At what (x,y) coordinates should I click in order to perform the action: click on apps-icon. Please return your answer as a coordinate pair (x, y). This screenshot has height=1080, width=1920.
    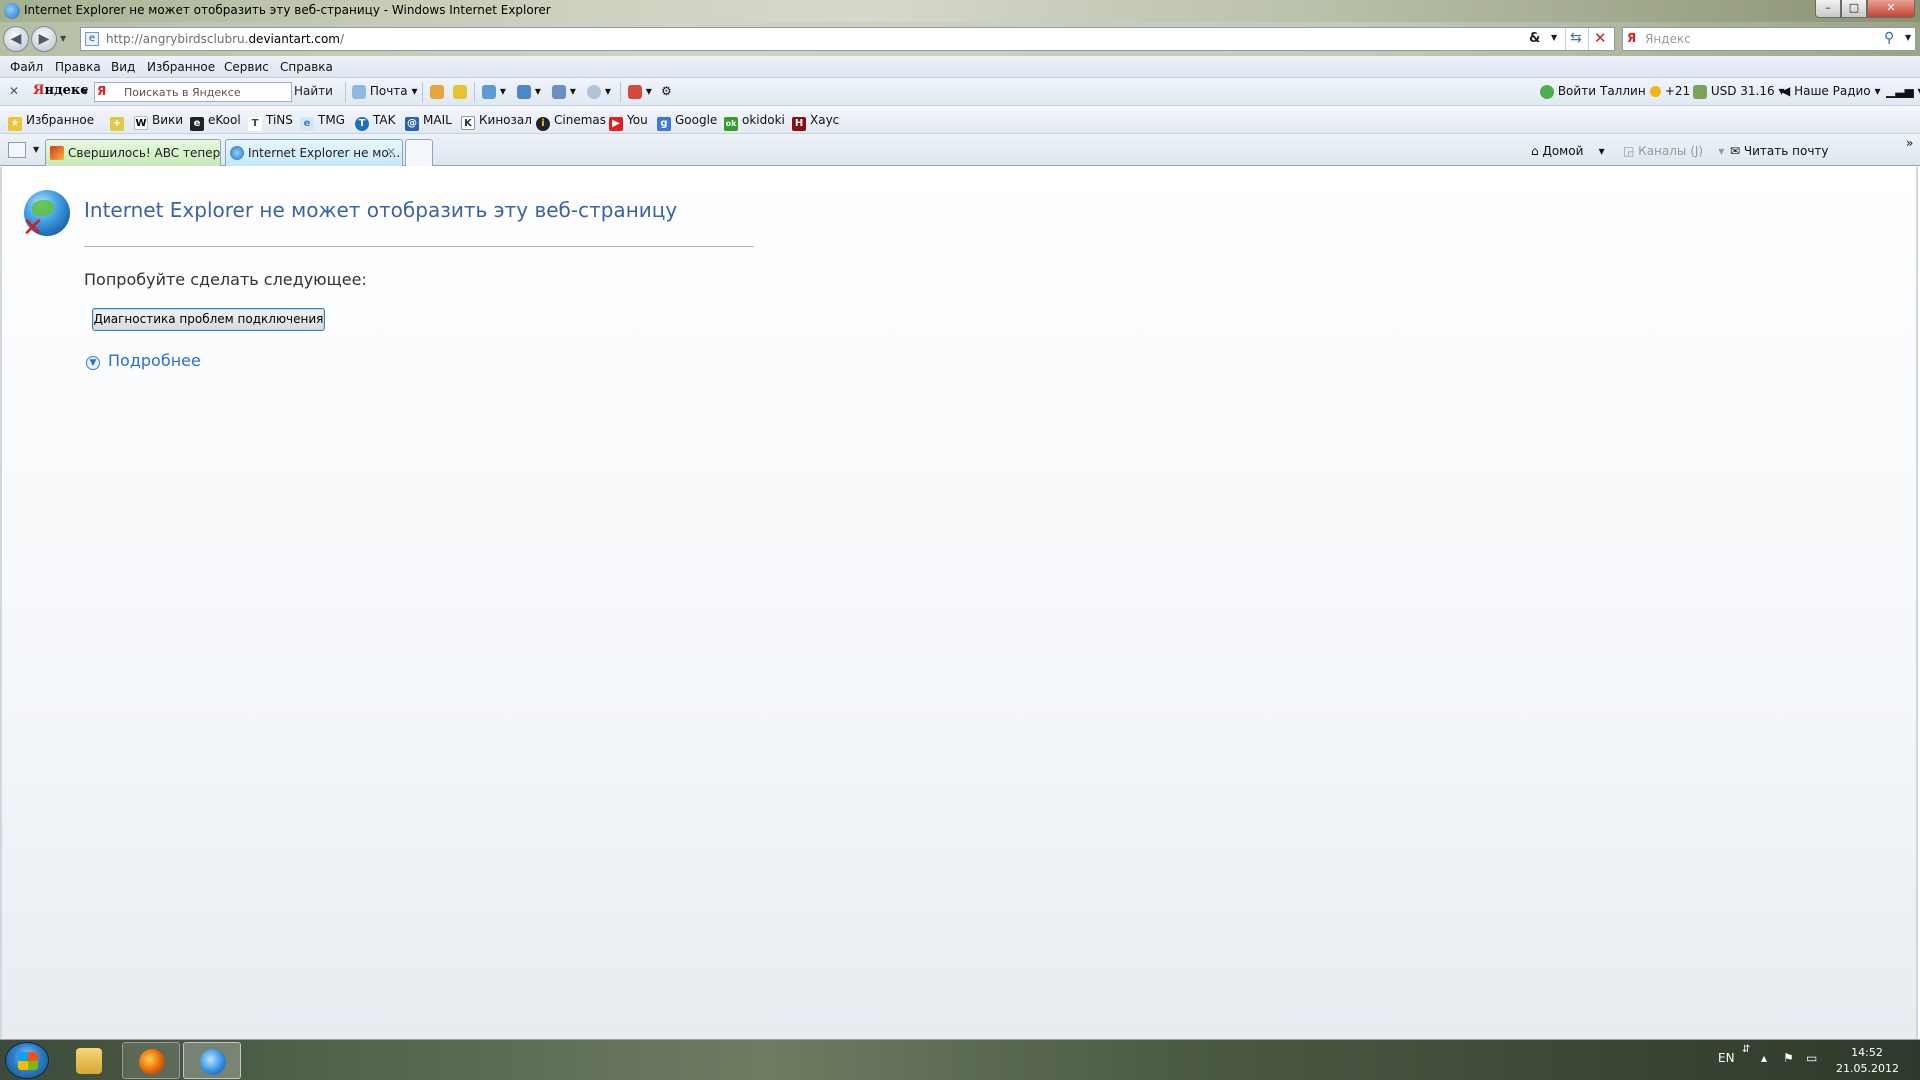
    Looking at the image, I should click on (635, 91).